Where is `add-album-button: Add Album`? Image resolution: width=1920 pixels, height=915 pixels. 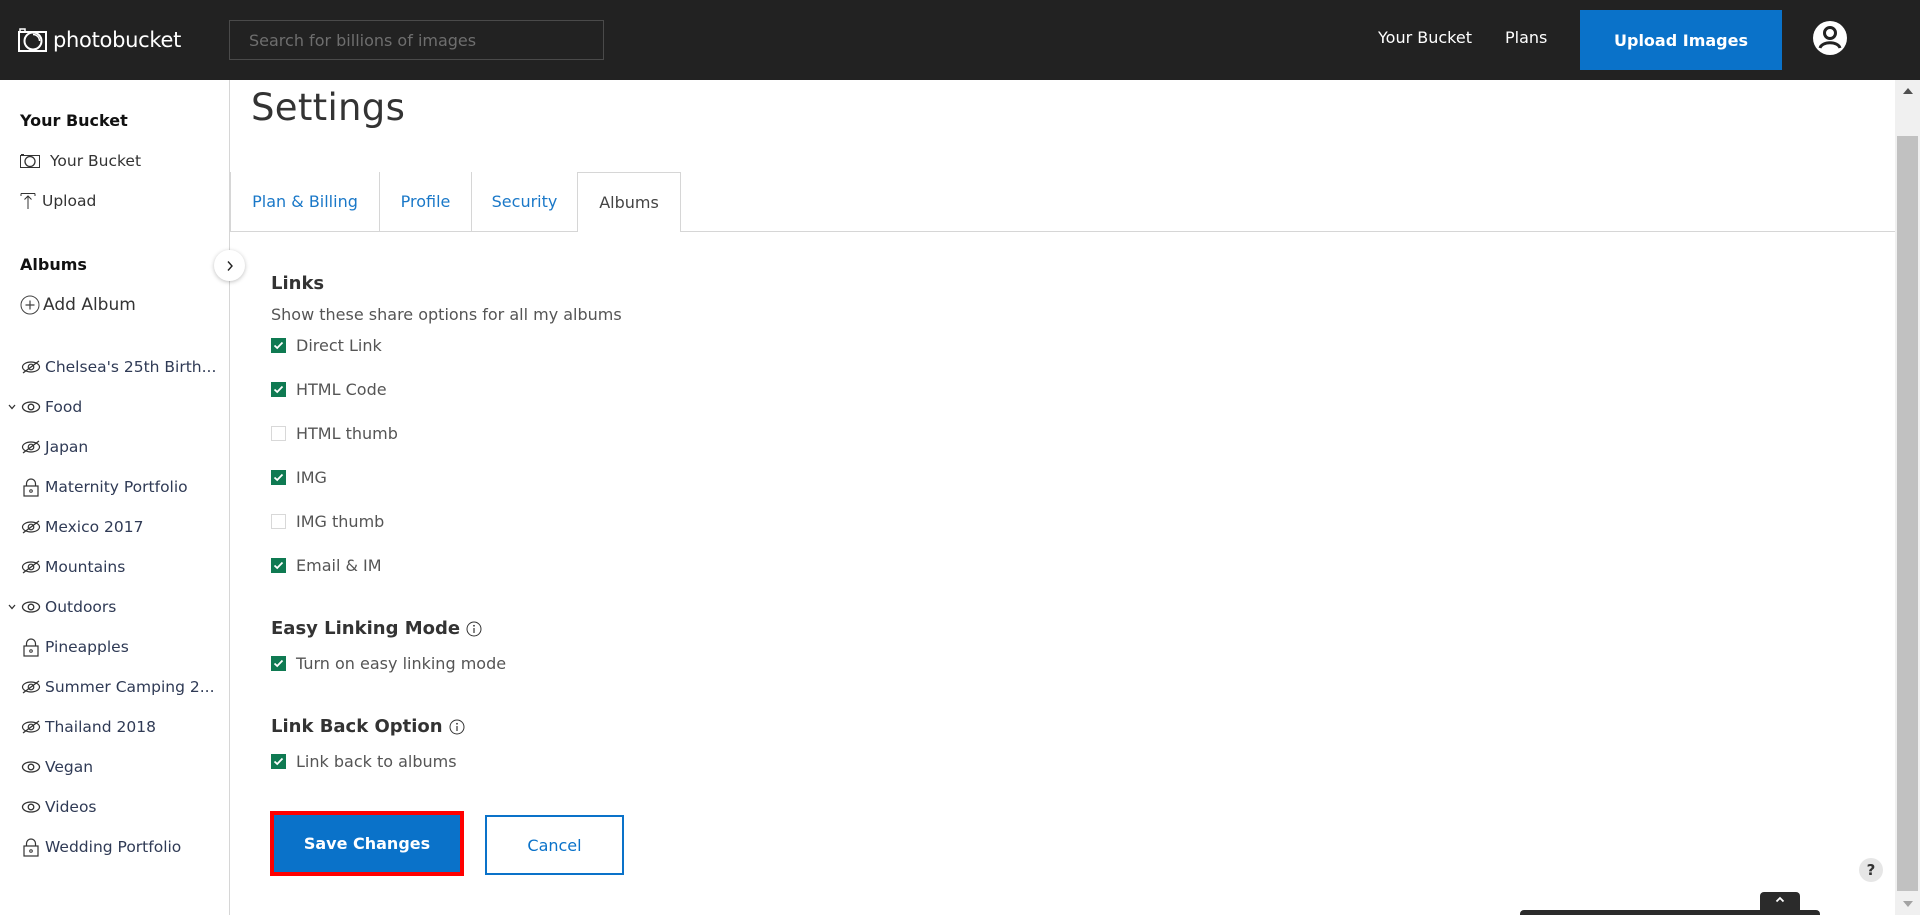
add-album-button: Add Album is located at coordinates (78, 305).